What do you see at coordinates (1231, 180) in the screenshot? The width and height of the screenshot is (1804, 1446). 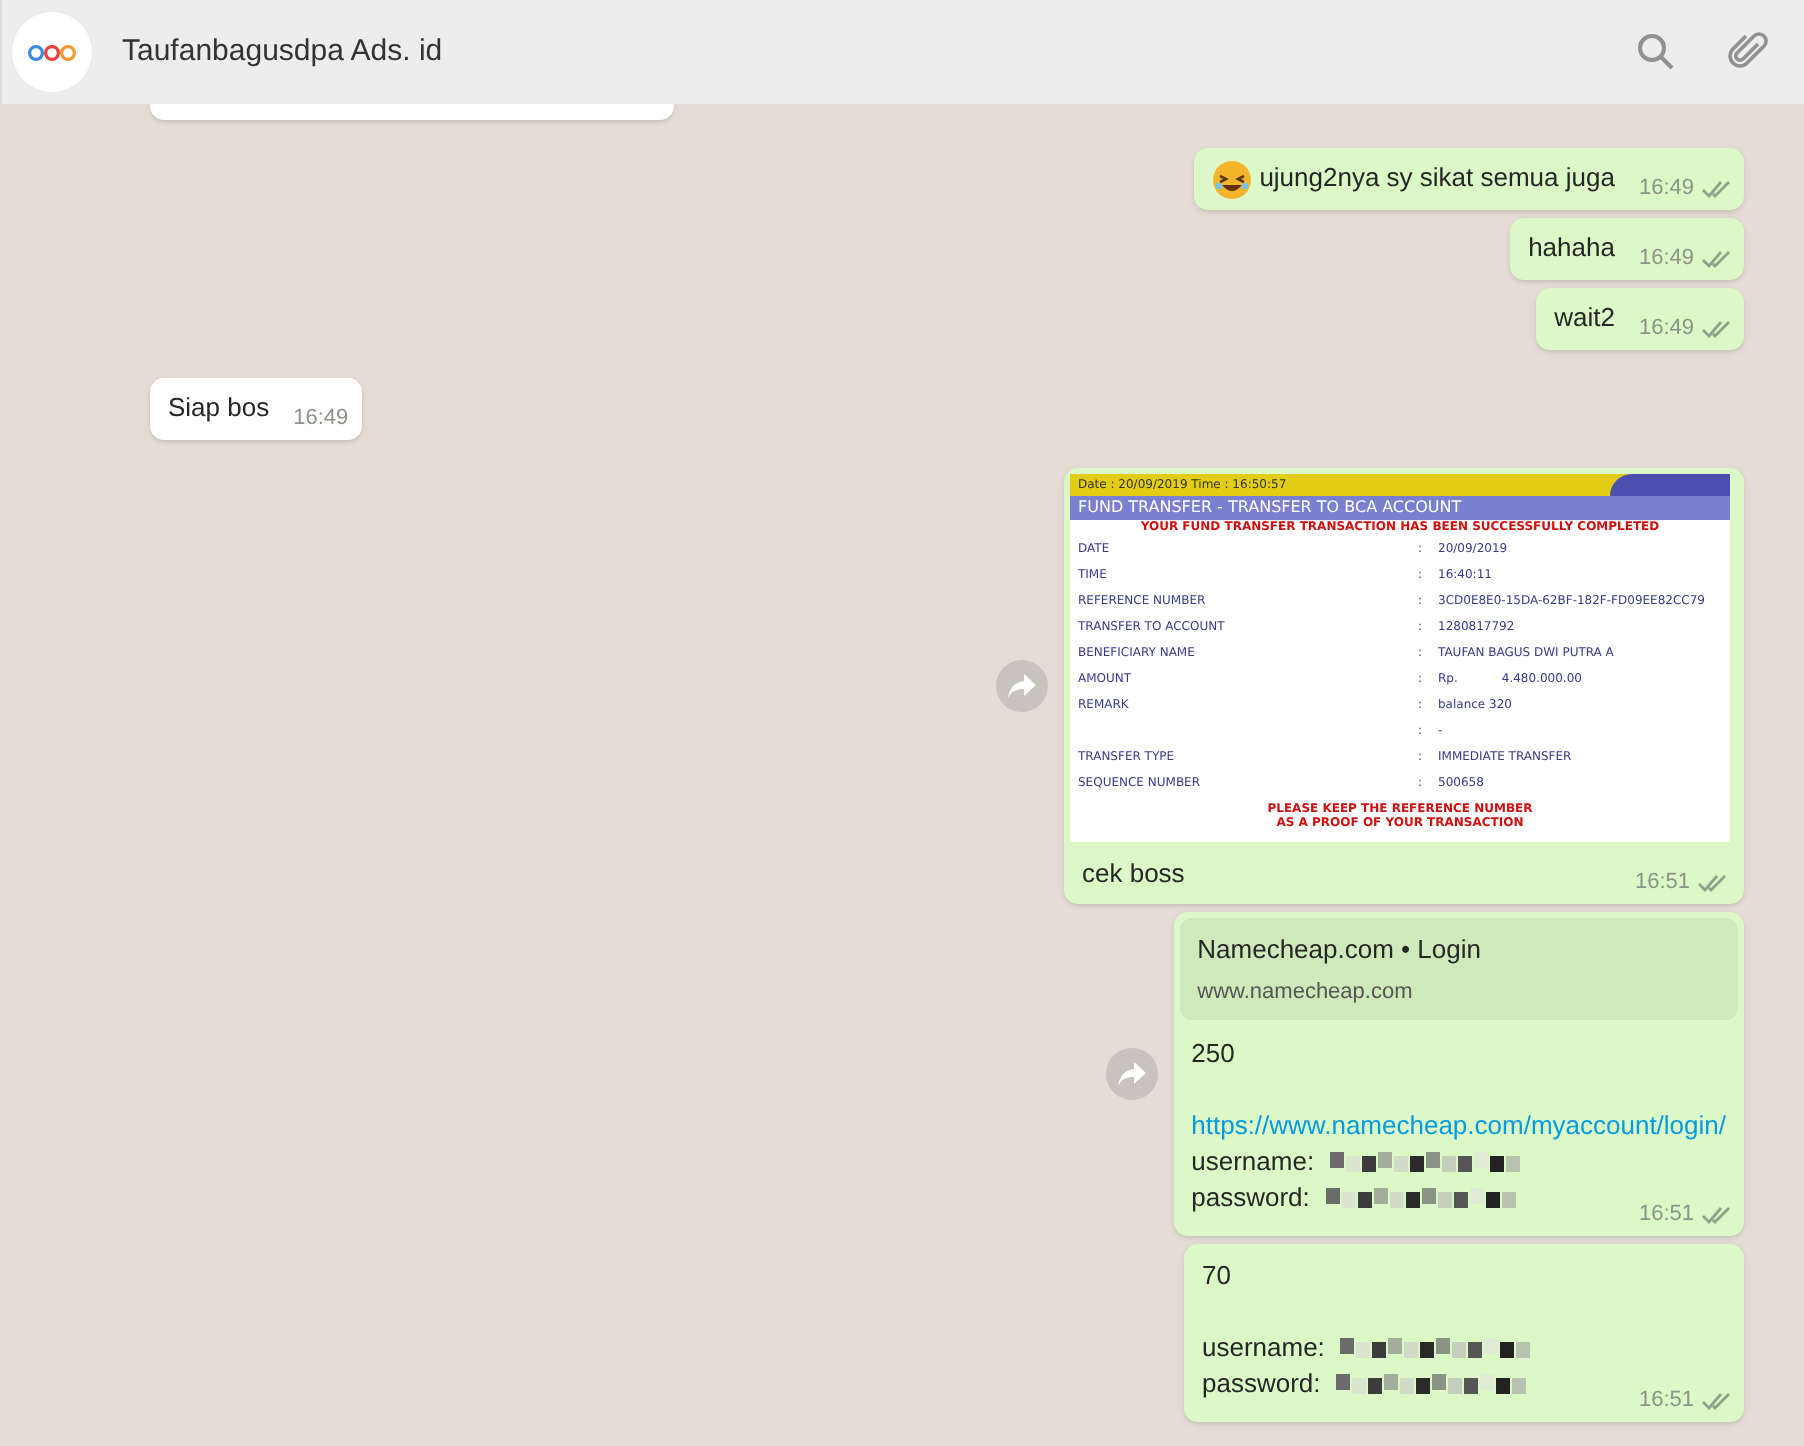 I see `laughing-face-icon` at bounding box center [1231, 180].